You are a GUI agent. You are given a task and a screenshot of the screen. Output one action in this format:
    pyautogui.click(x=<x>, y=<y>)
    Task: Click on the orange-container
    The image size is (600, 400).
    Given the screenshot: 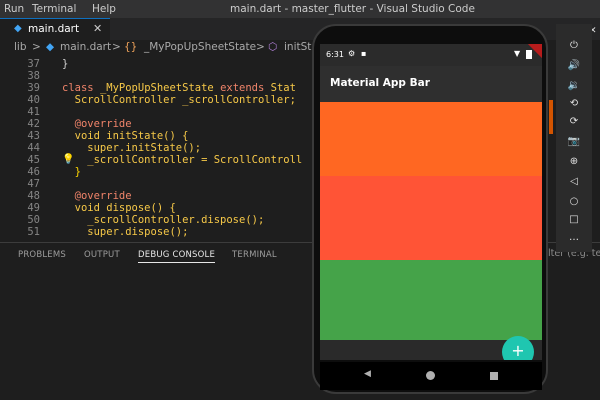 What is the action you would take?
    pyautogui.click(x=431, y=139)
    